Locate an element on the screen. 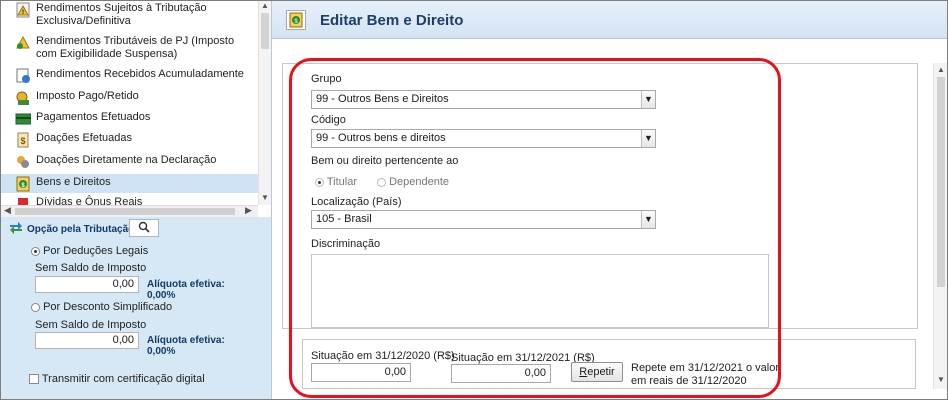 This screenshot has height=411, width=948. repetir-hotkey: R is located at coordinates (583, 372).